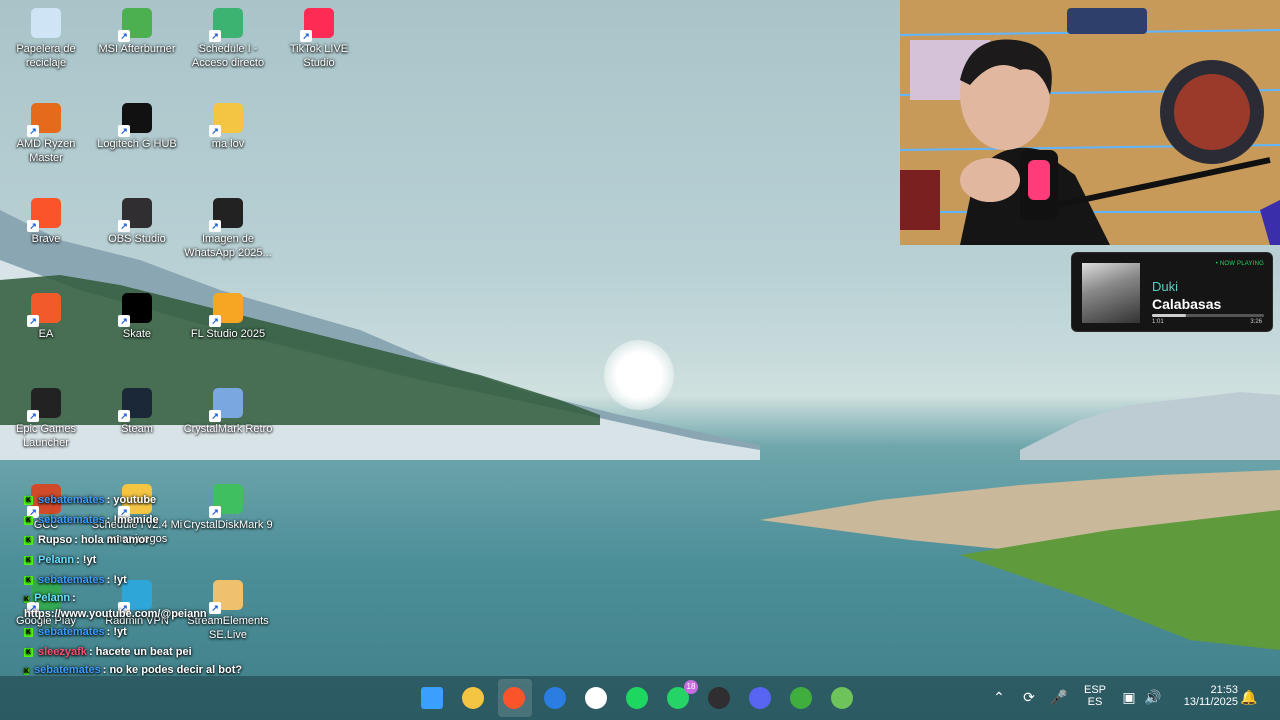  What do you see at coordinates (681, 696) in the screenshot?
I see `whatsapp-icon: 18` at bounding box center [681, 696].